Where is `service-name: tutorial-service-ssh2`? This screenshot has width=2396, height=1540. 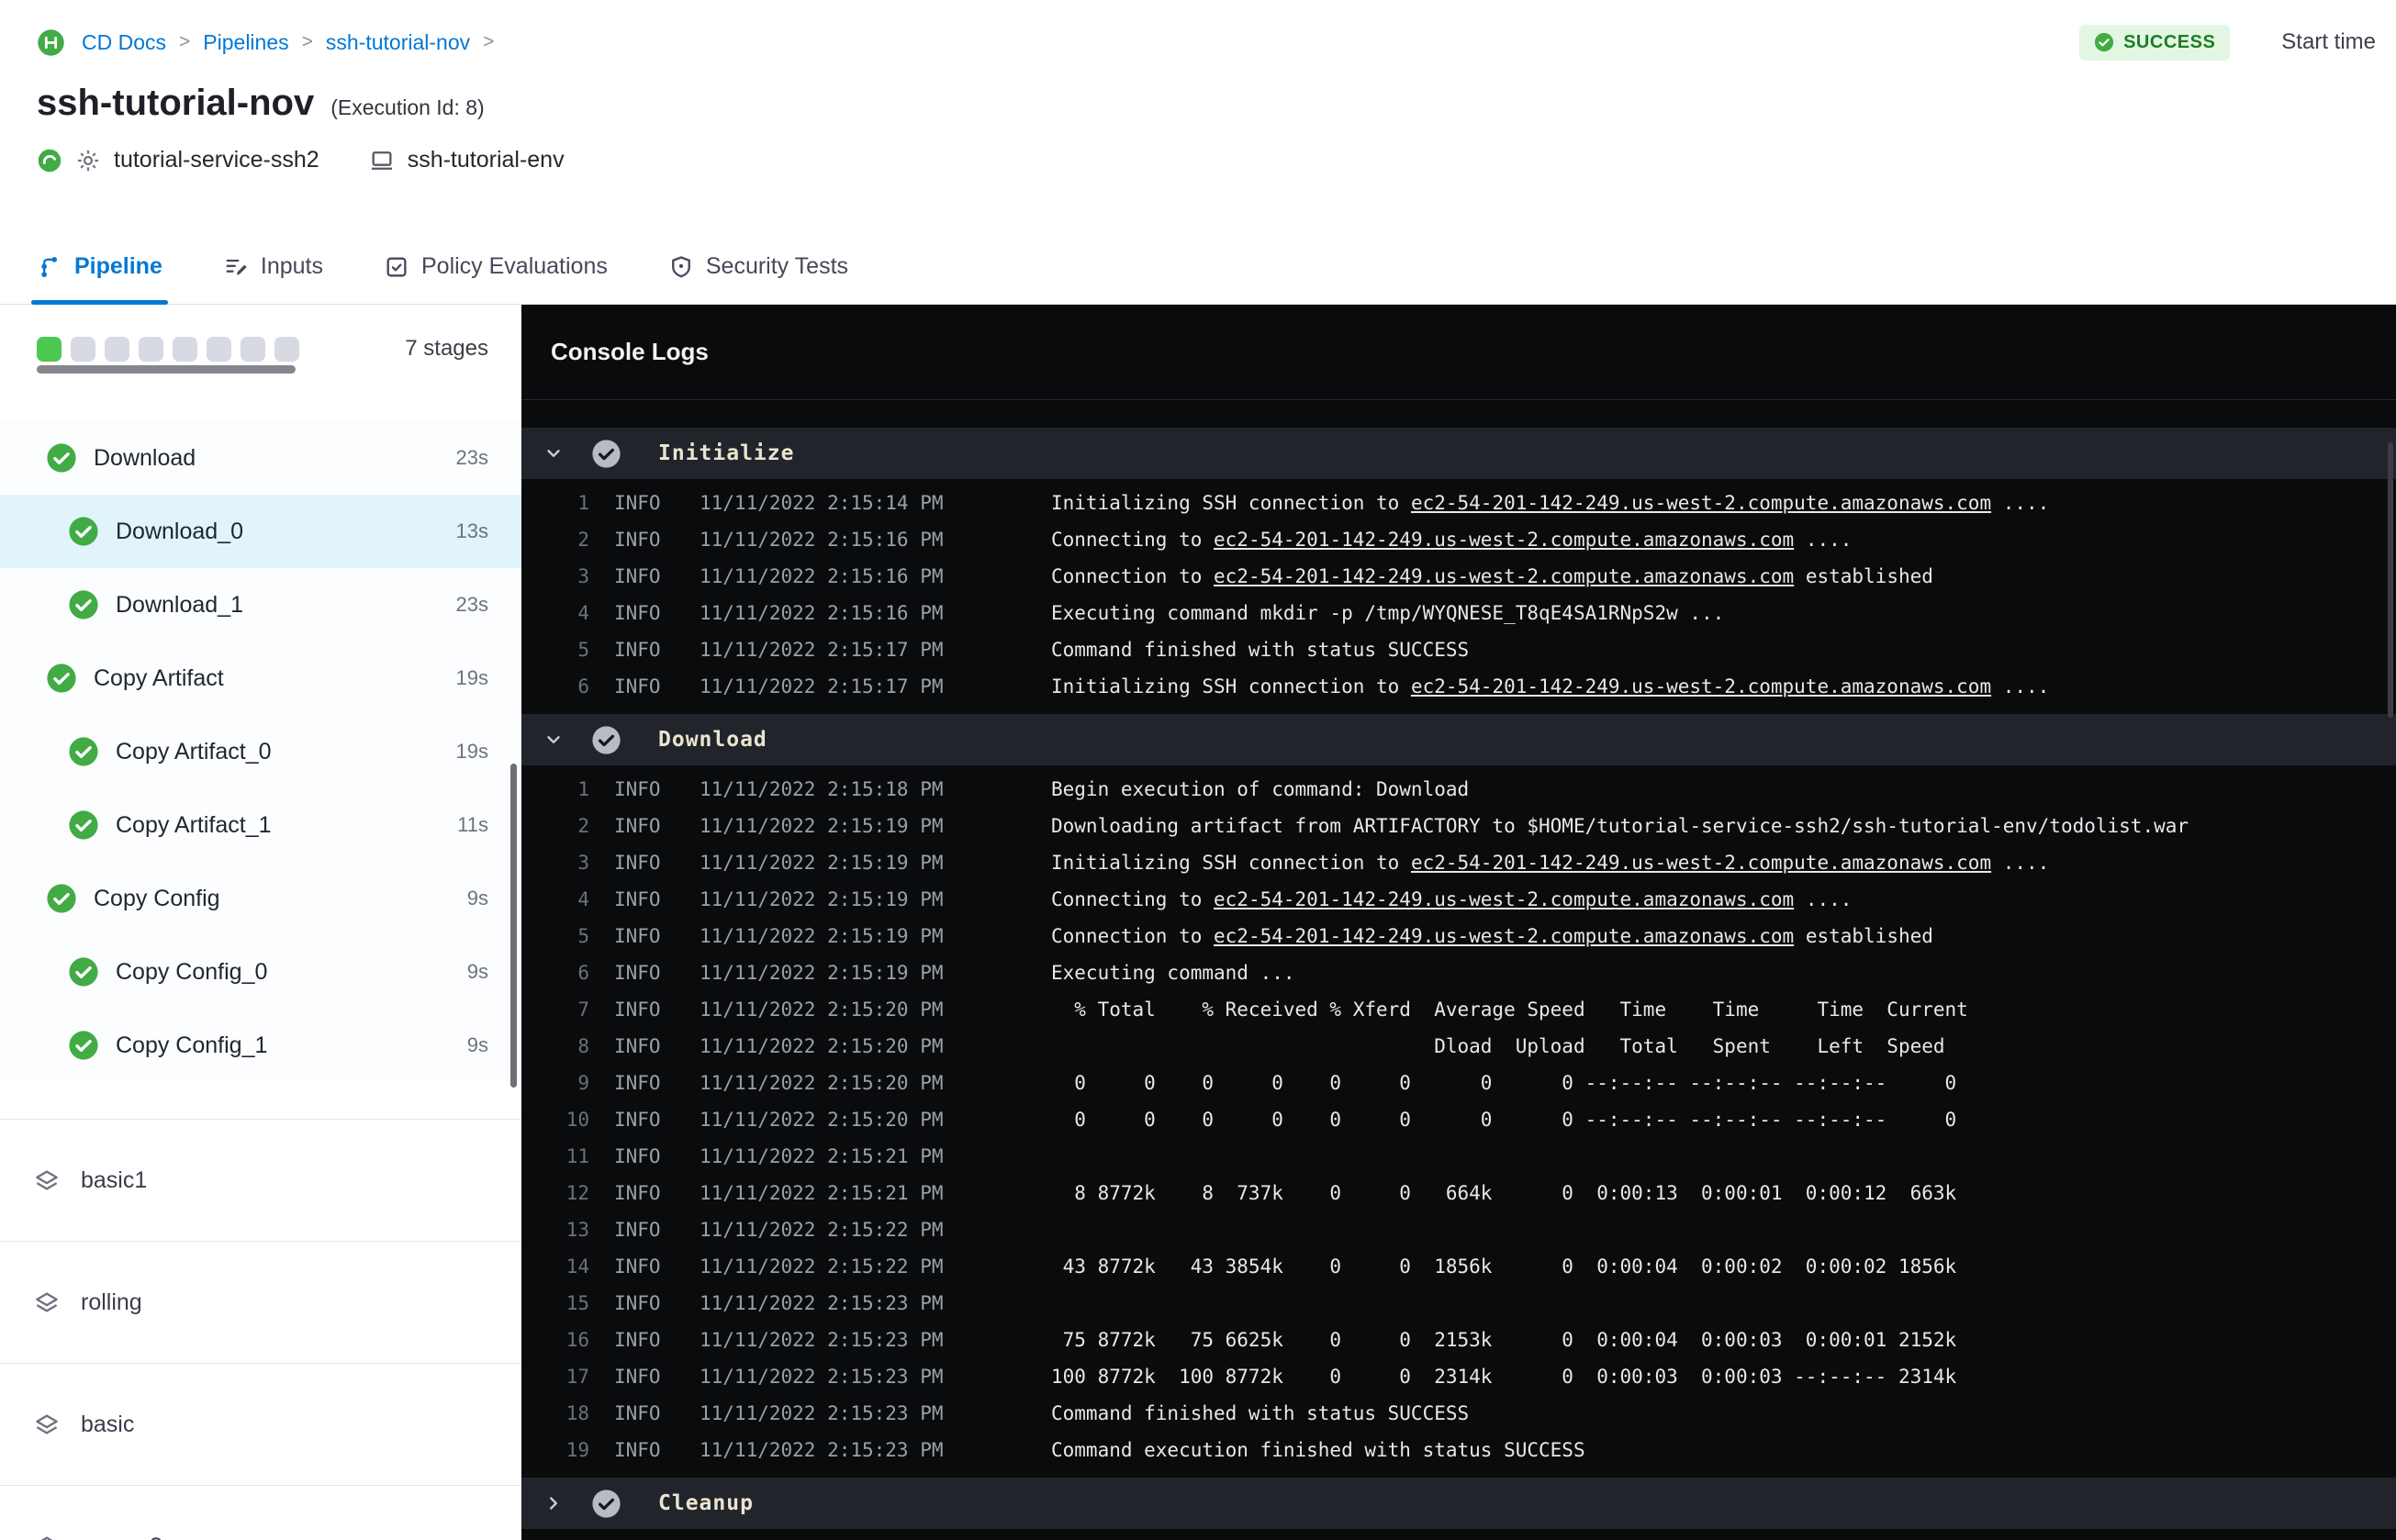
service-name: tutorial-service-ssh2 is located at coordinates (216, 160).